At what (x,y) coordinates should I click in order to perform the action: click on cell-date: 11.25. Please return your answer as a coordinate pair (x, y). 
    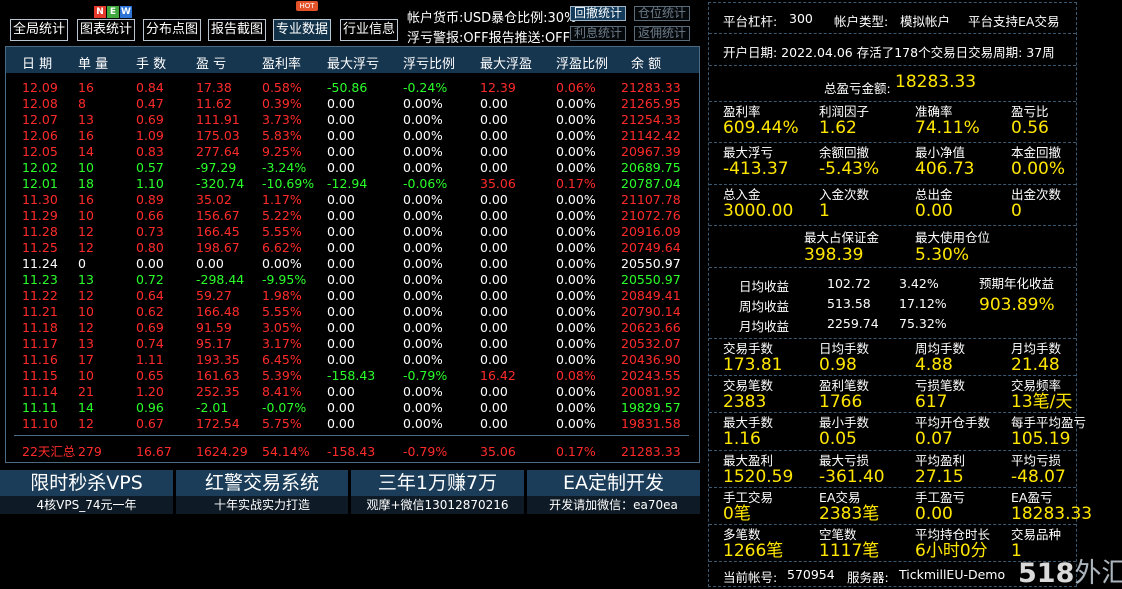
    Looking at the image, I should click on (40, 247).